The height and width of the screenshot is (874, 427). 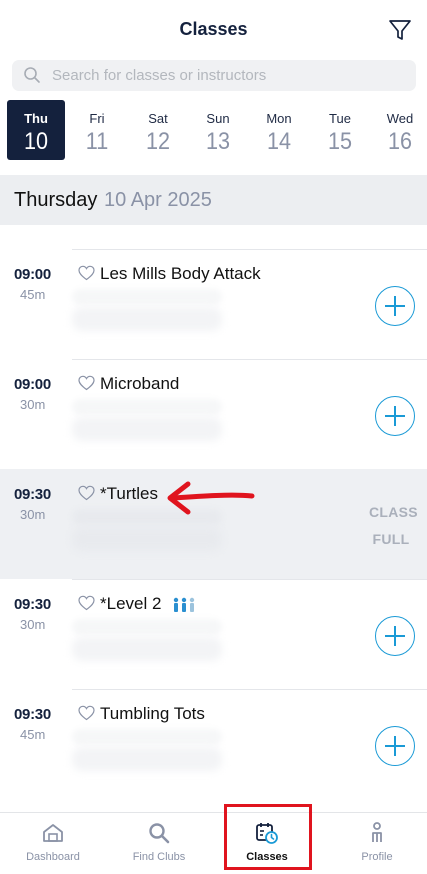 I want to click on annotation-arrow-icon, so click(x=211, y=498).